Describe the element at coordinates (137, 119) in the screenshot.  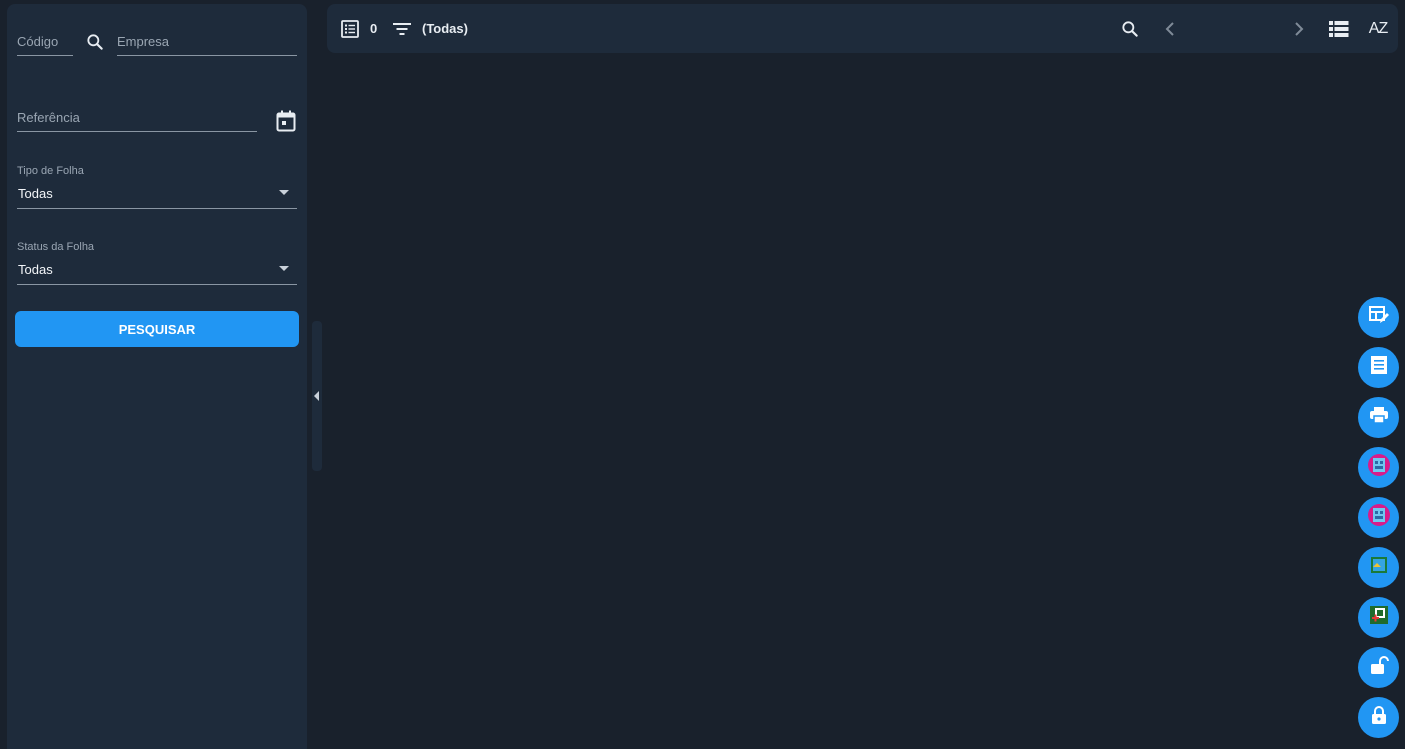
I see `referencia-field: Referência` at that location.